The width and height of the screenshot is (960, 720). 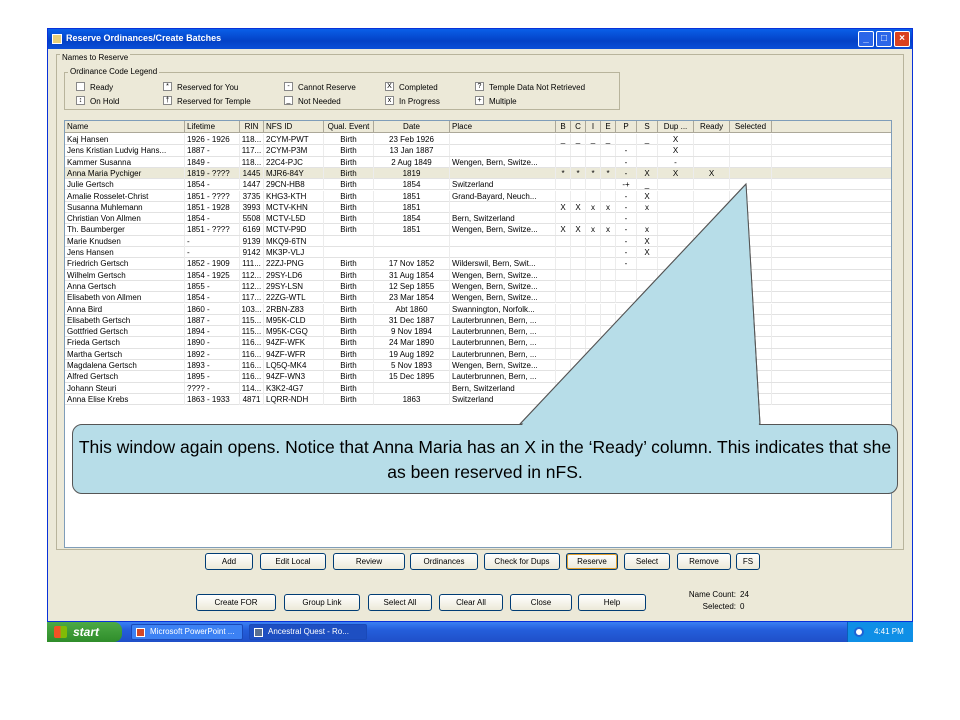 What do you see at coordinates (293, 561) in the screenshot?
I see `edit-local-button: Edit Local` at bounding box center [293, 561].